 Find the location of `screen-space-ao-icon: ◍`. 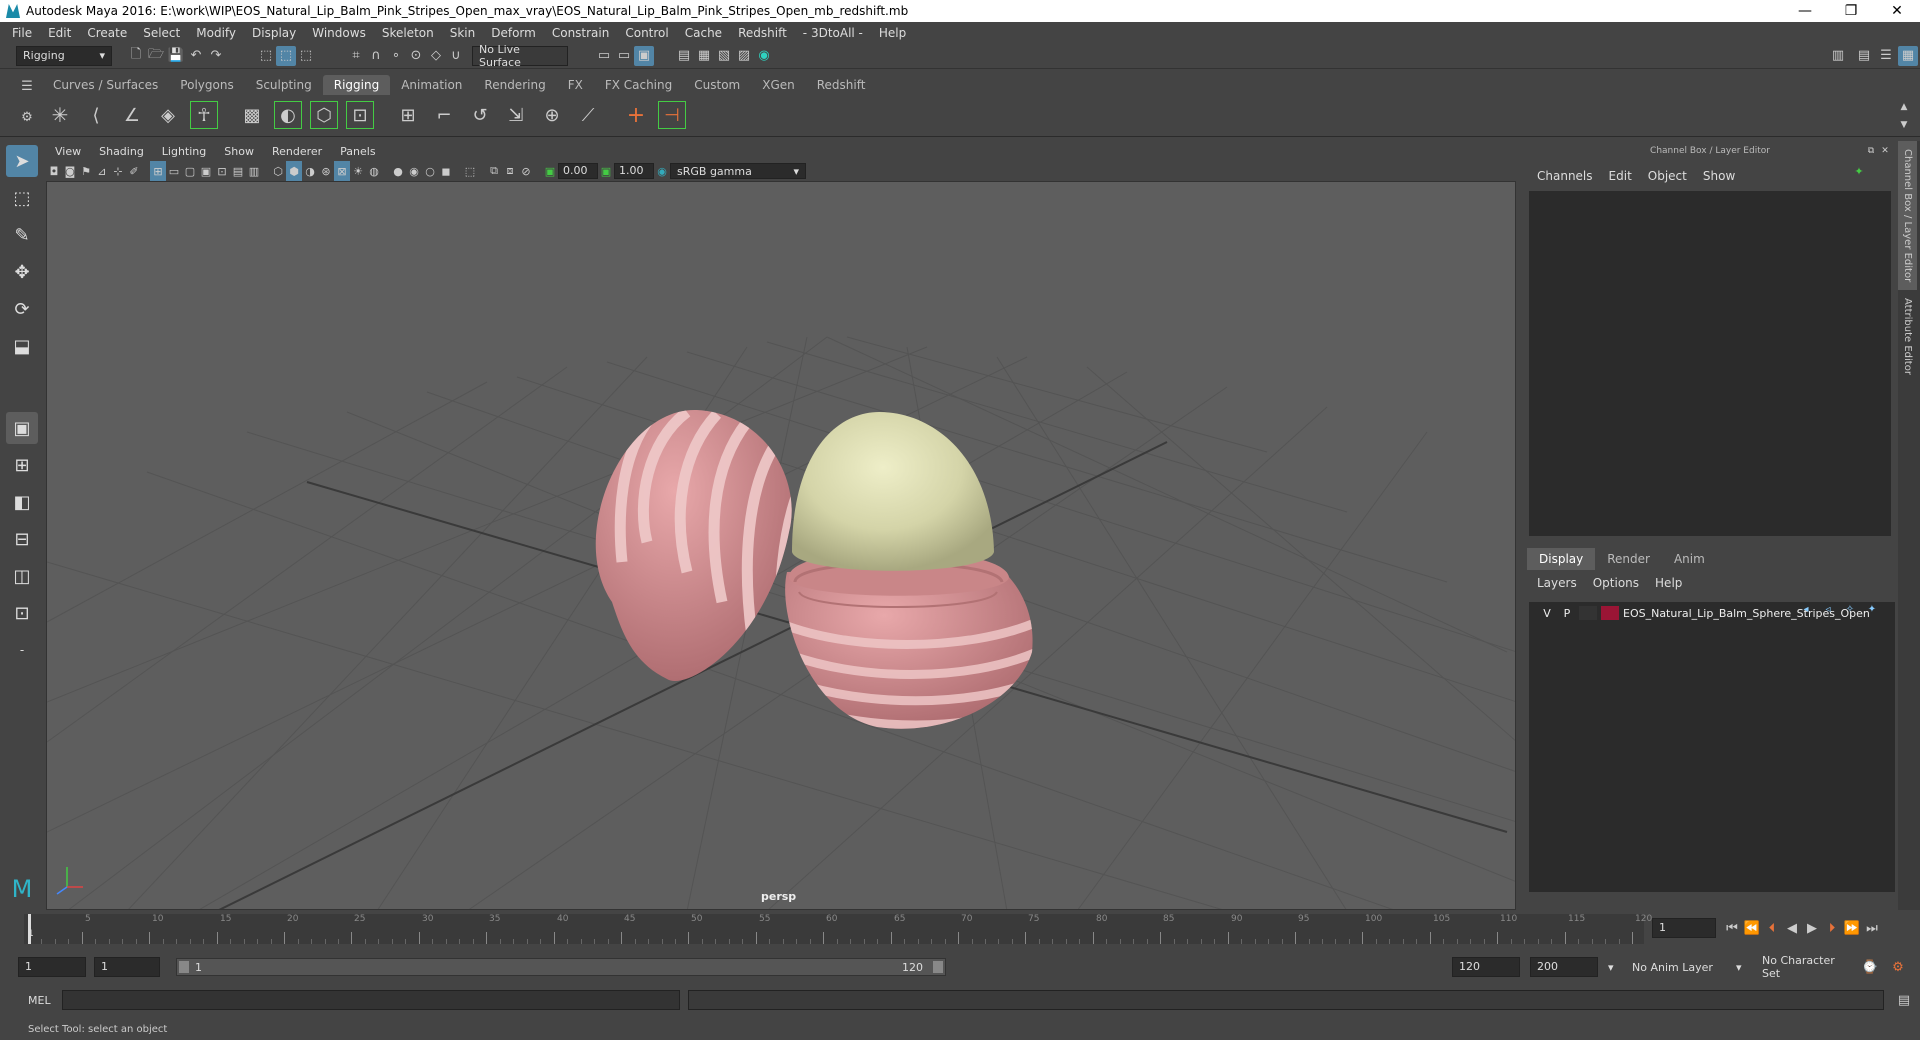

screen-space-ao-icon: ◍ is located at coordinates (374, 171).